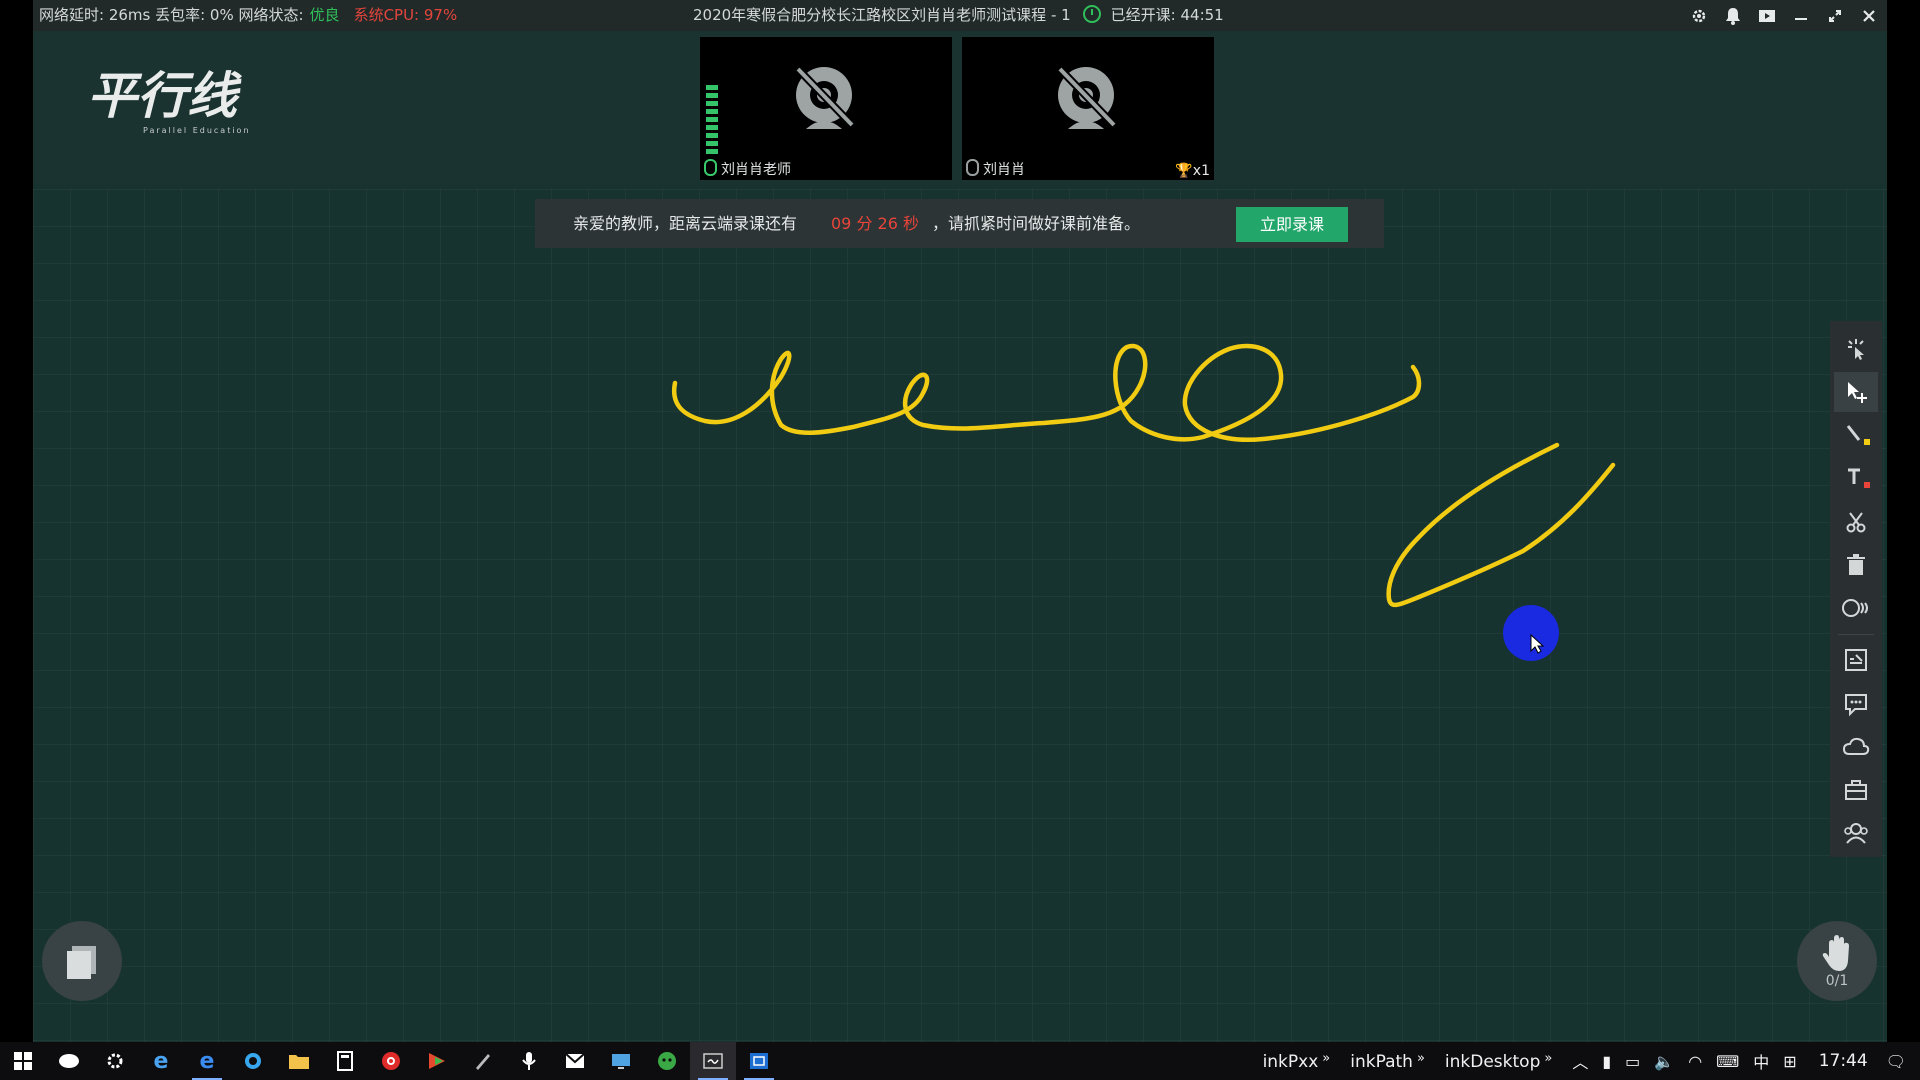  What do you see at coordinates (1856, 660) in the screenshot?
I see `formula-icon` at bounding box center [1856, 660].